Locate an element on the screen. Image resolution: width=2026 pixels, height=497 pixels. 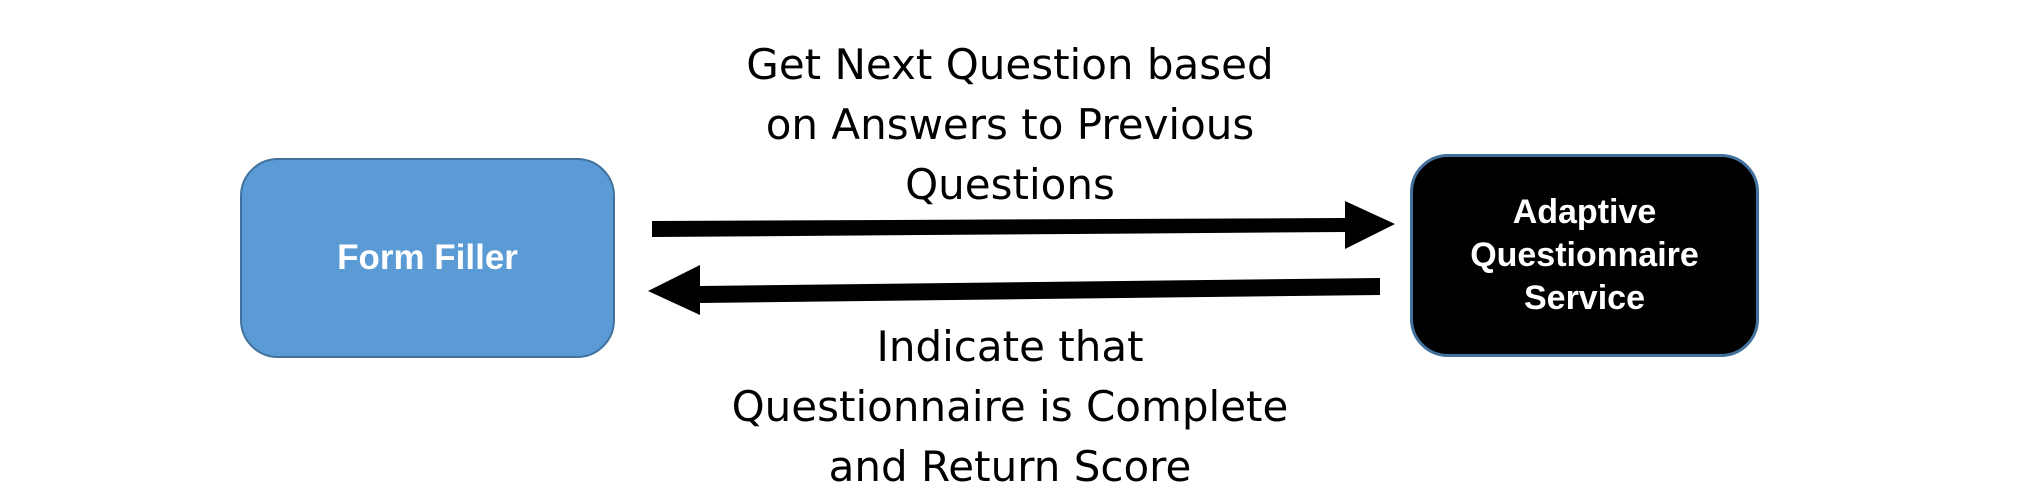
request-arrow is located at coordinates (1023, 225).